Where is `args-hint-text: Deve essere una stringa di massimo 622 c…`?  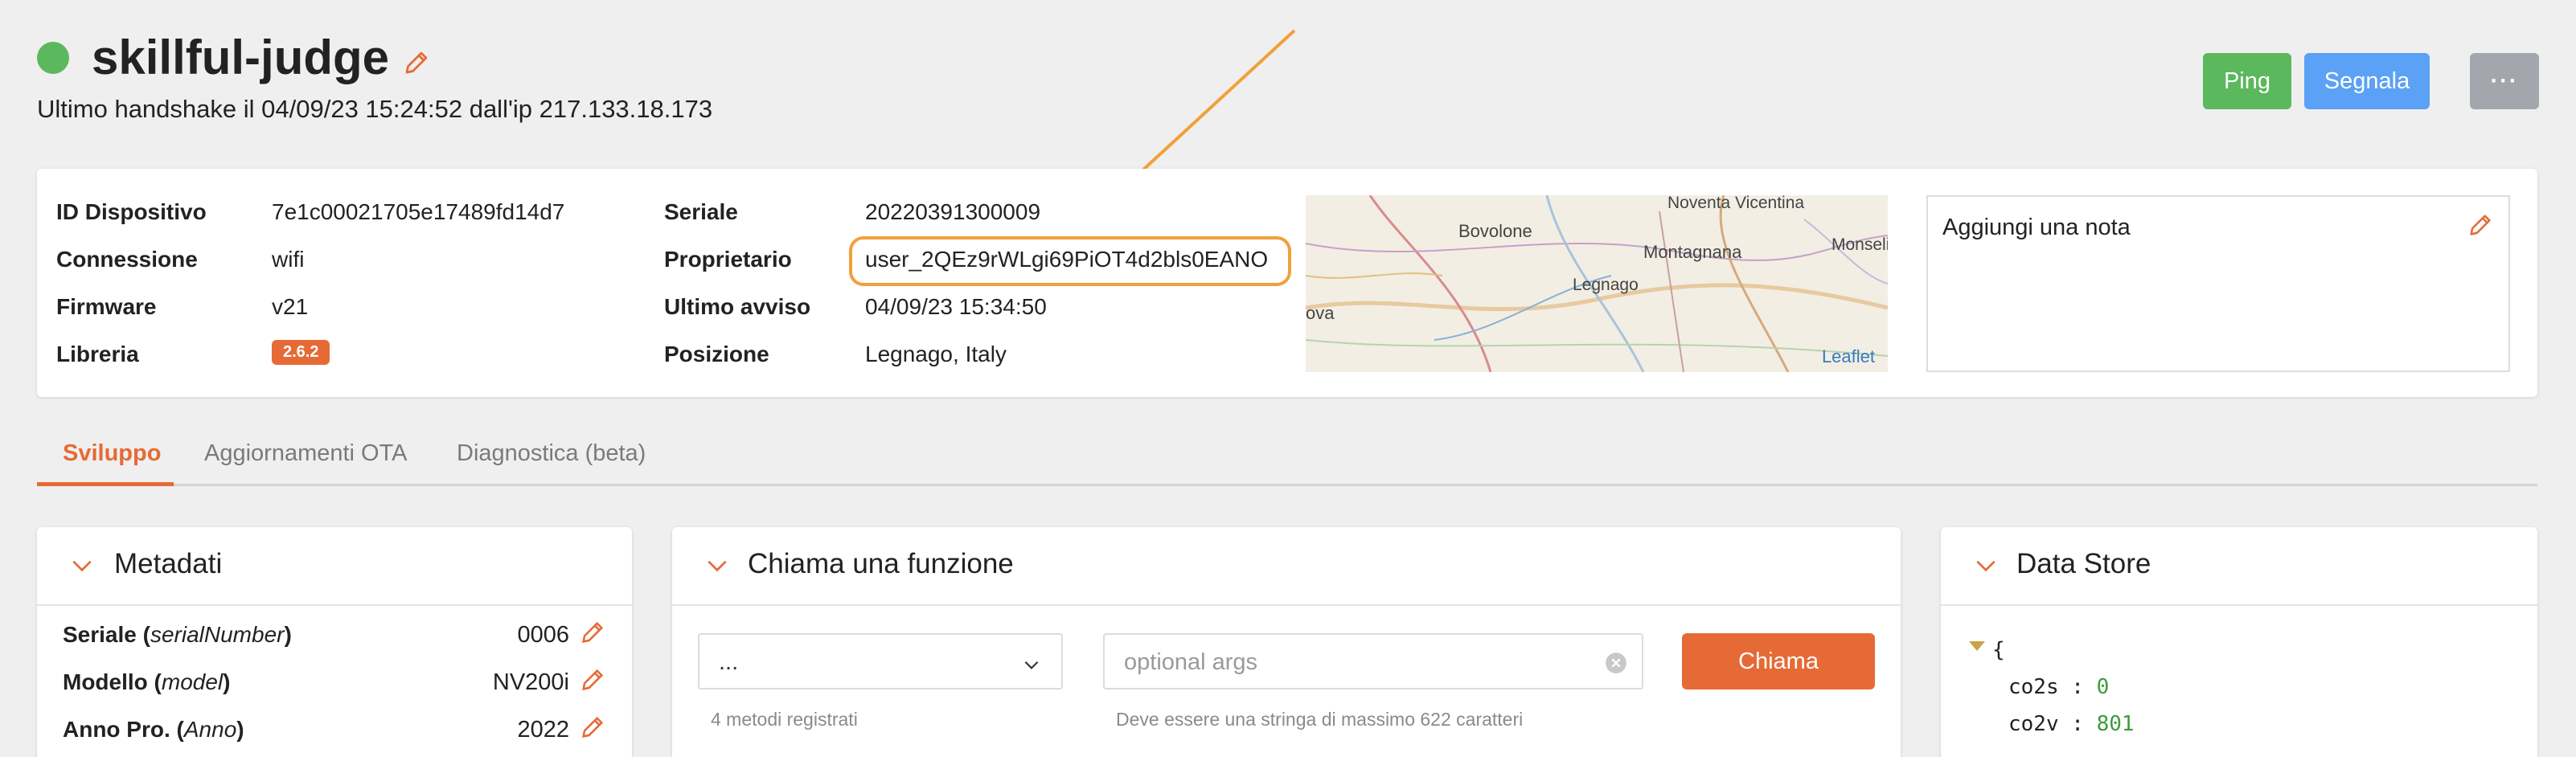
args-hint-text: Deve essere una stringa di massimo 622 c… is located at coordinates (1320, 719).